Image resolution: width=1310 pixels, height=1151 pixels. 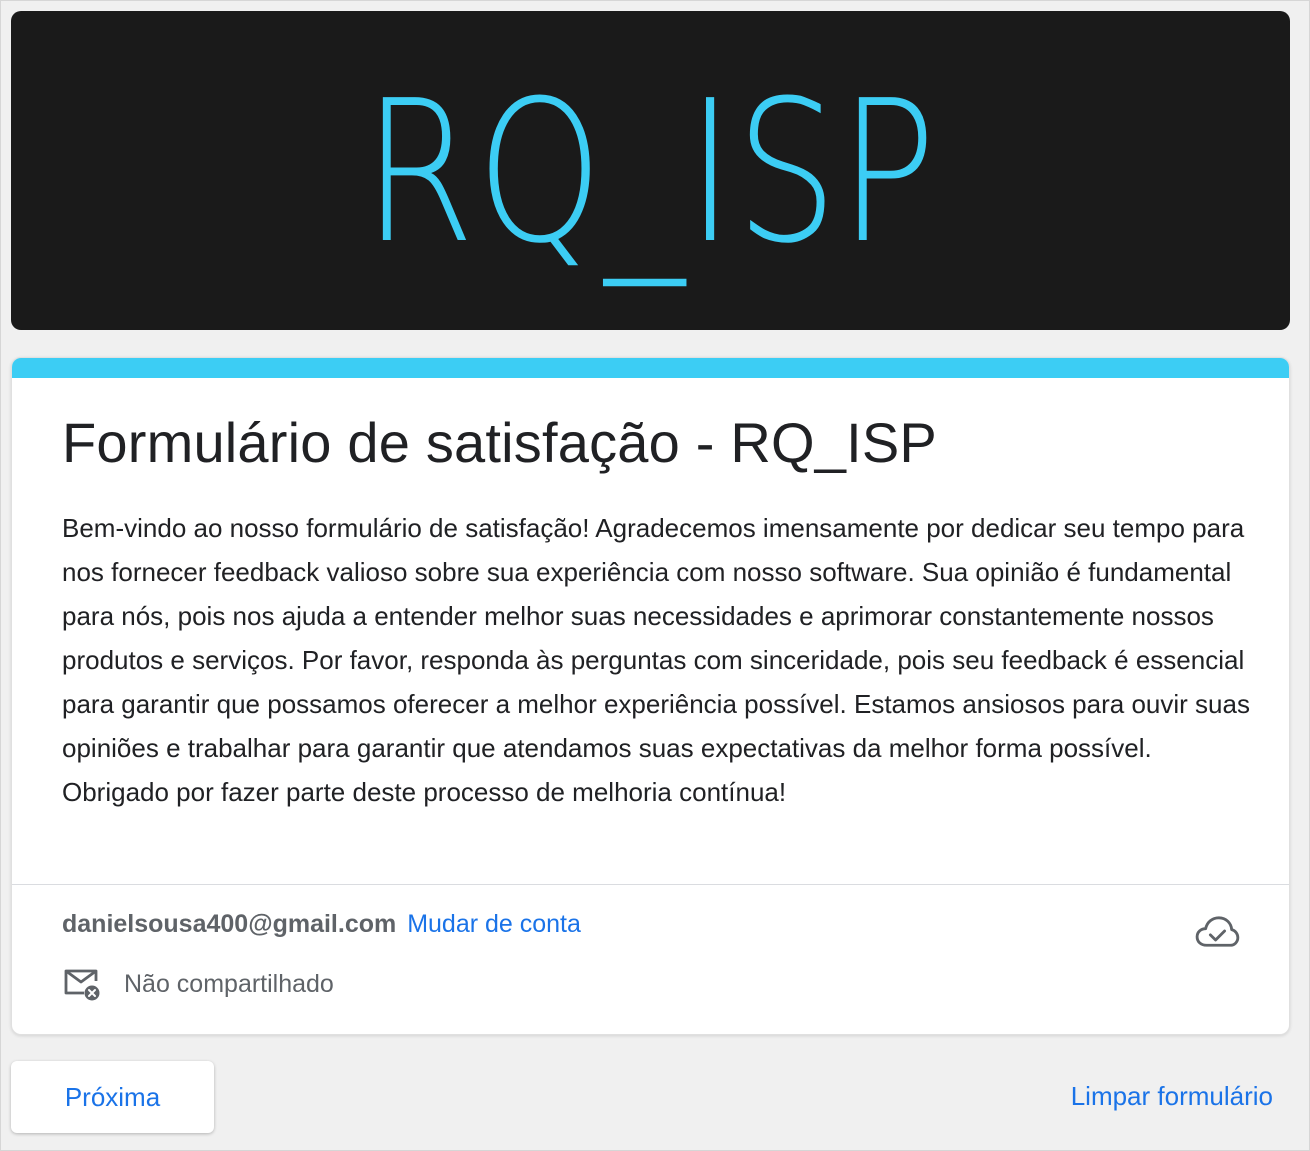 I want to click on cloud-check-icon, so click(x=1217, y=931).